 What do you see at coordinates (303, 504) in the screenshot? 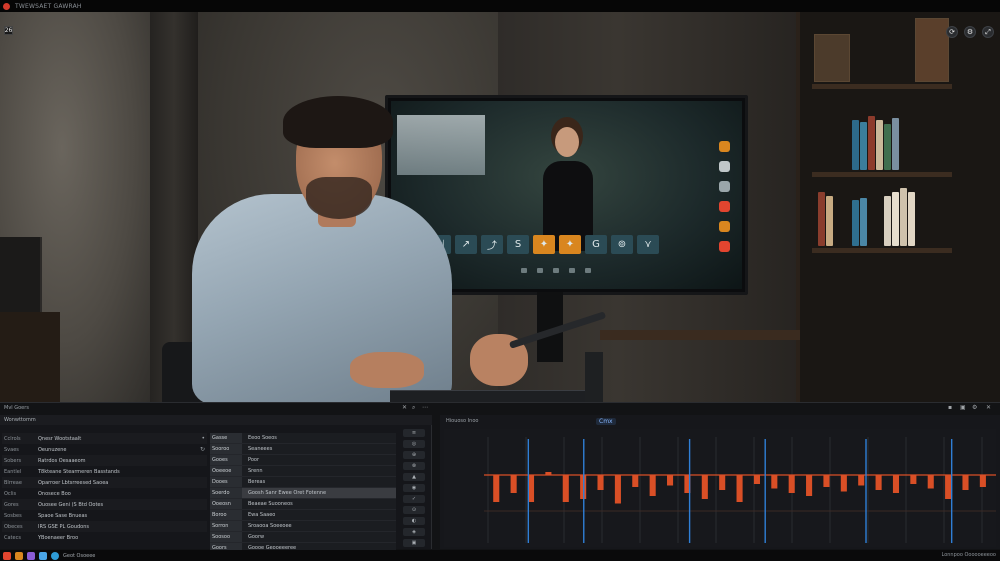
I see `list-item: Ooeosn Beaeae Suooneos` at bounding box center [303, 504].